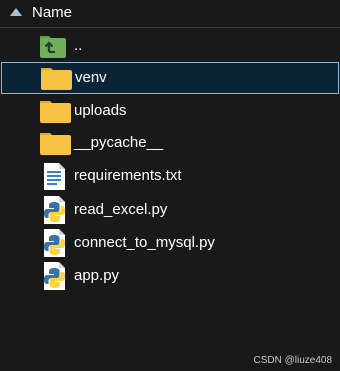 The width and height of the screenshot is (340, 371). Describe the element at coordinates (128, 175) in the screenshot. I see `file-name: requirements.txt` at that location.